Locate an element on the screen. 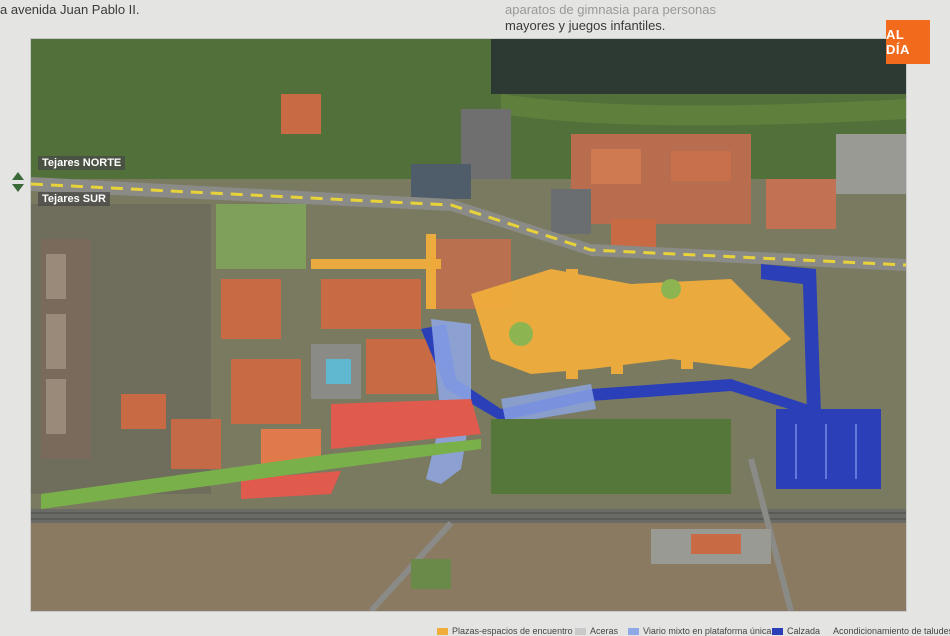  legend-item-calzada: Calzada is located at coordinates (796, 631).